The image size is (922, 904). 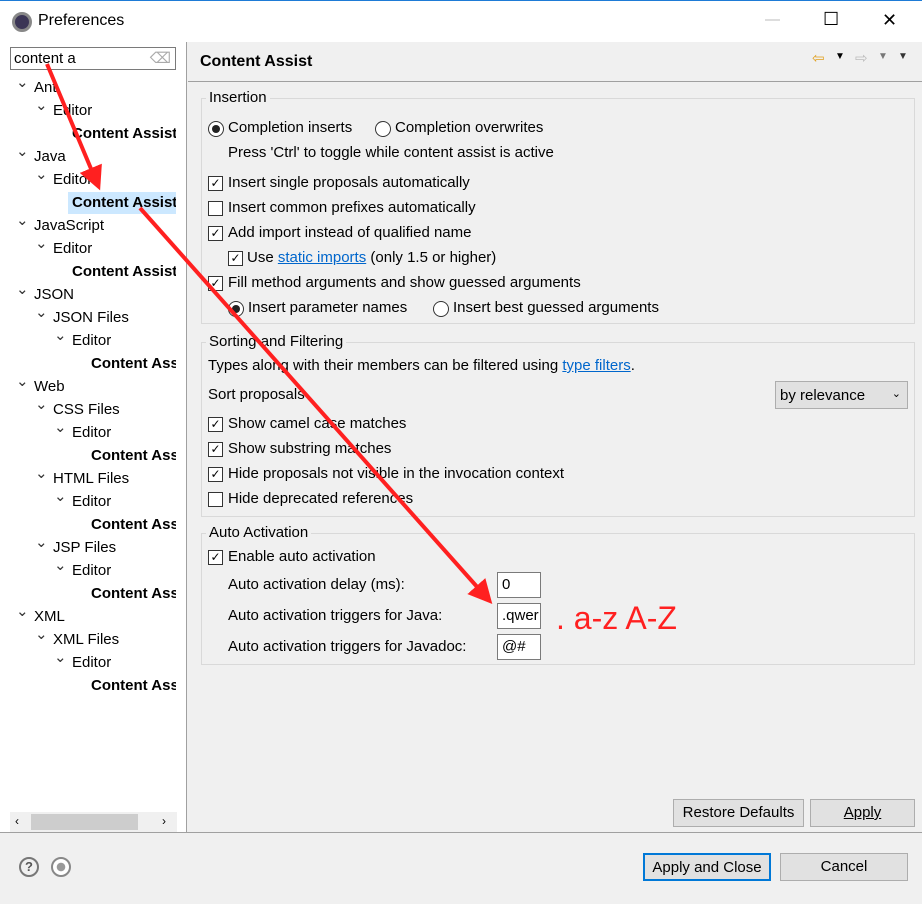 What do you see at coordinates (73, 127) in the screenshot?
I see `arrow-to-tree-item` at bounding box center [73, 127].